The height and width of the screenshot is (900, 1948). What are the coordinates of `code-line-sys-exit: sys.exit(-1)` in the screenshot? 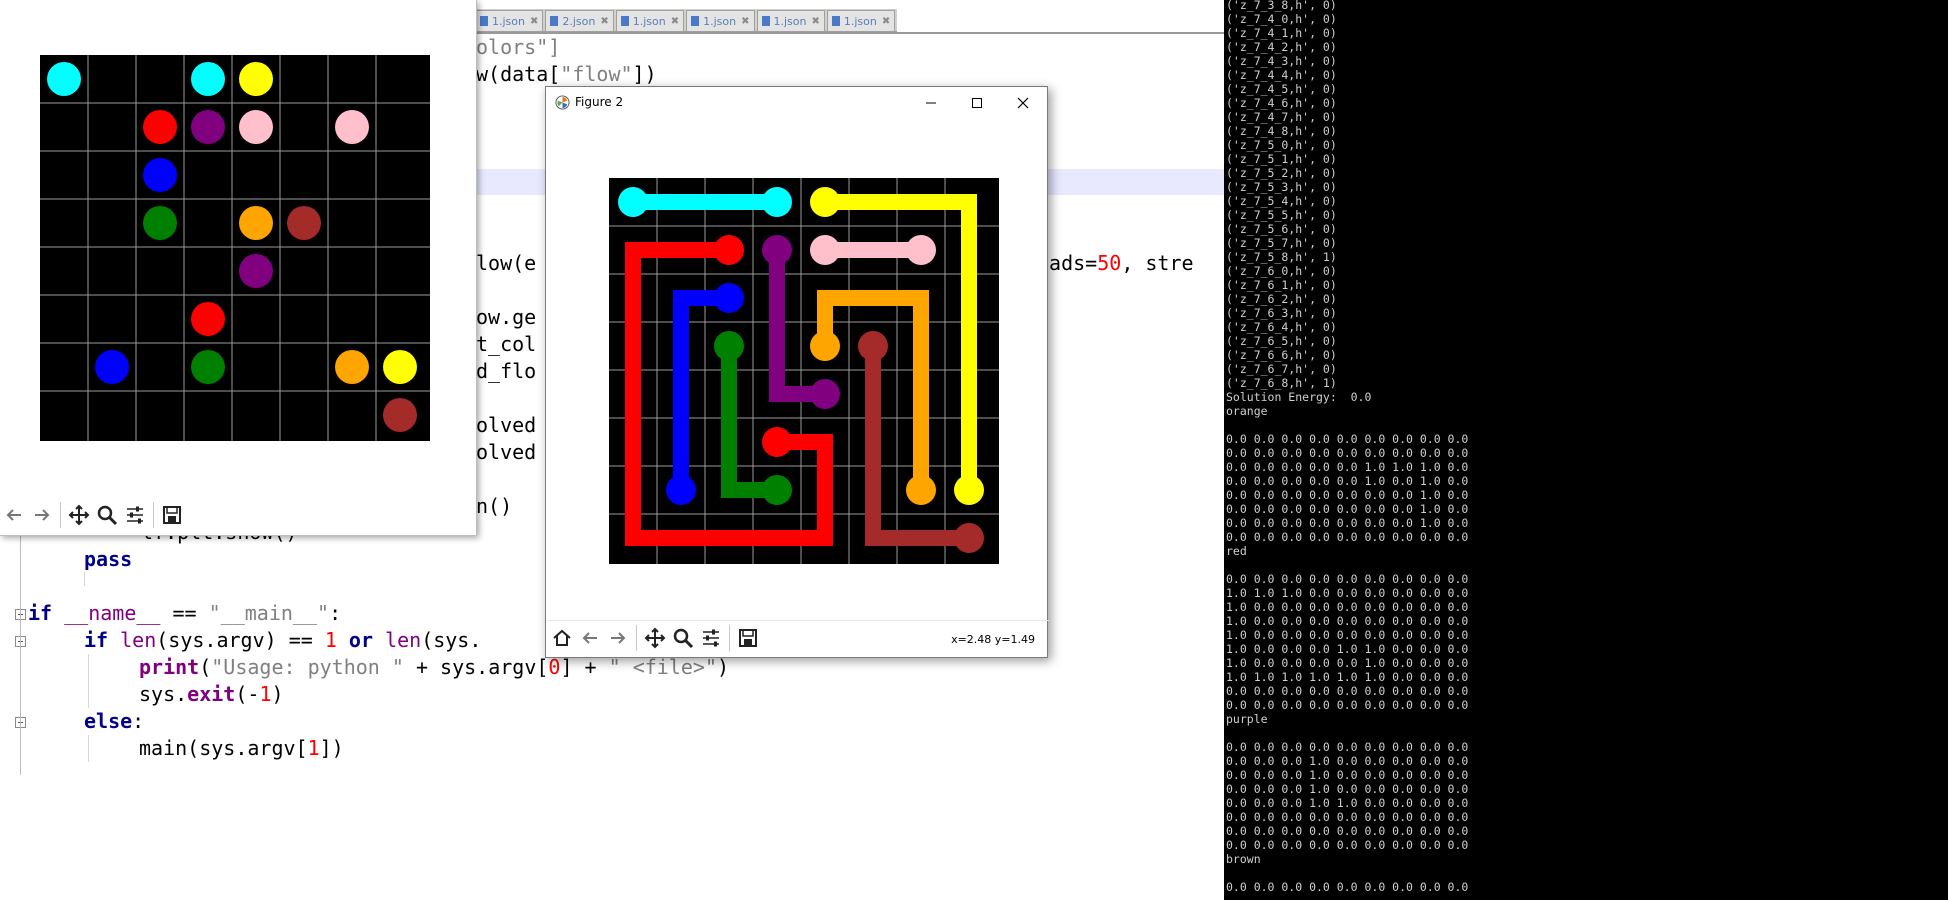 It's located at (211, 694).